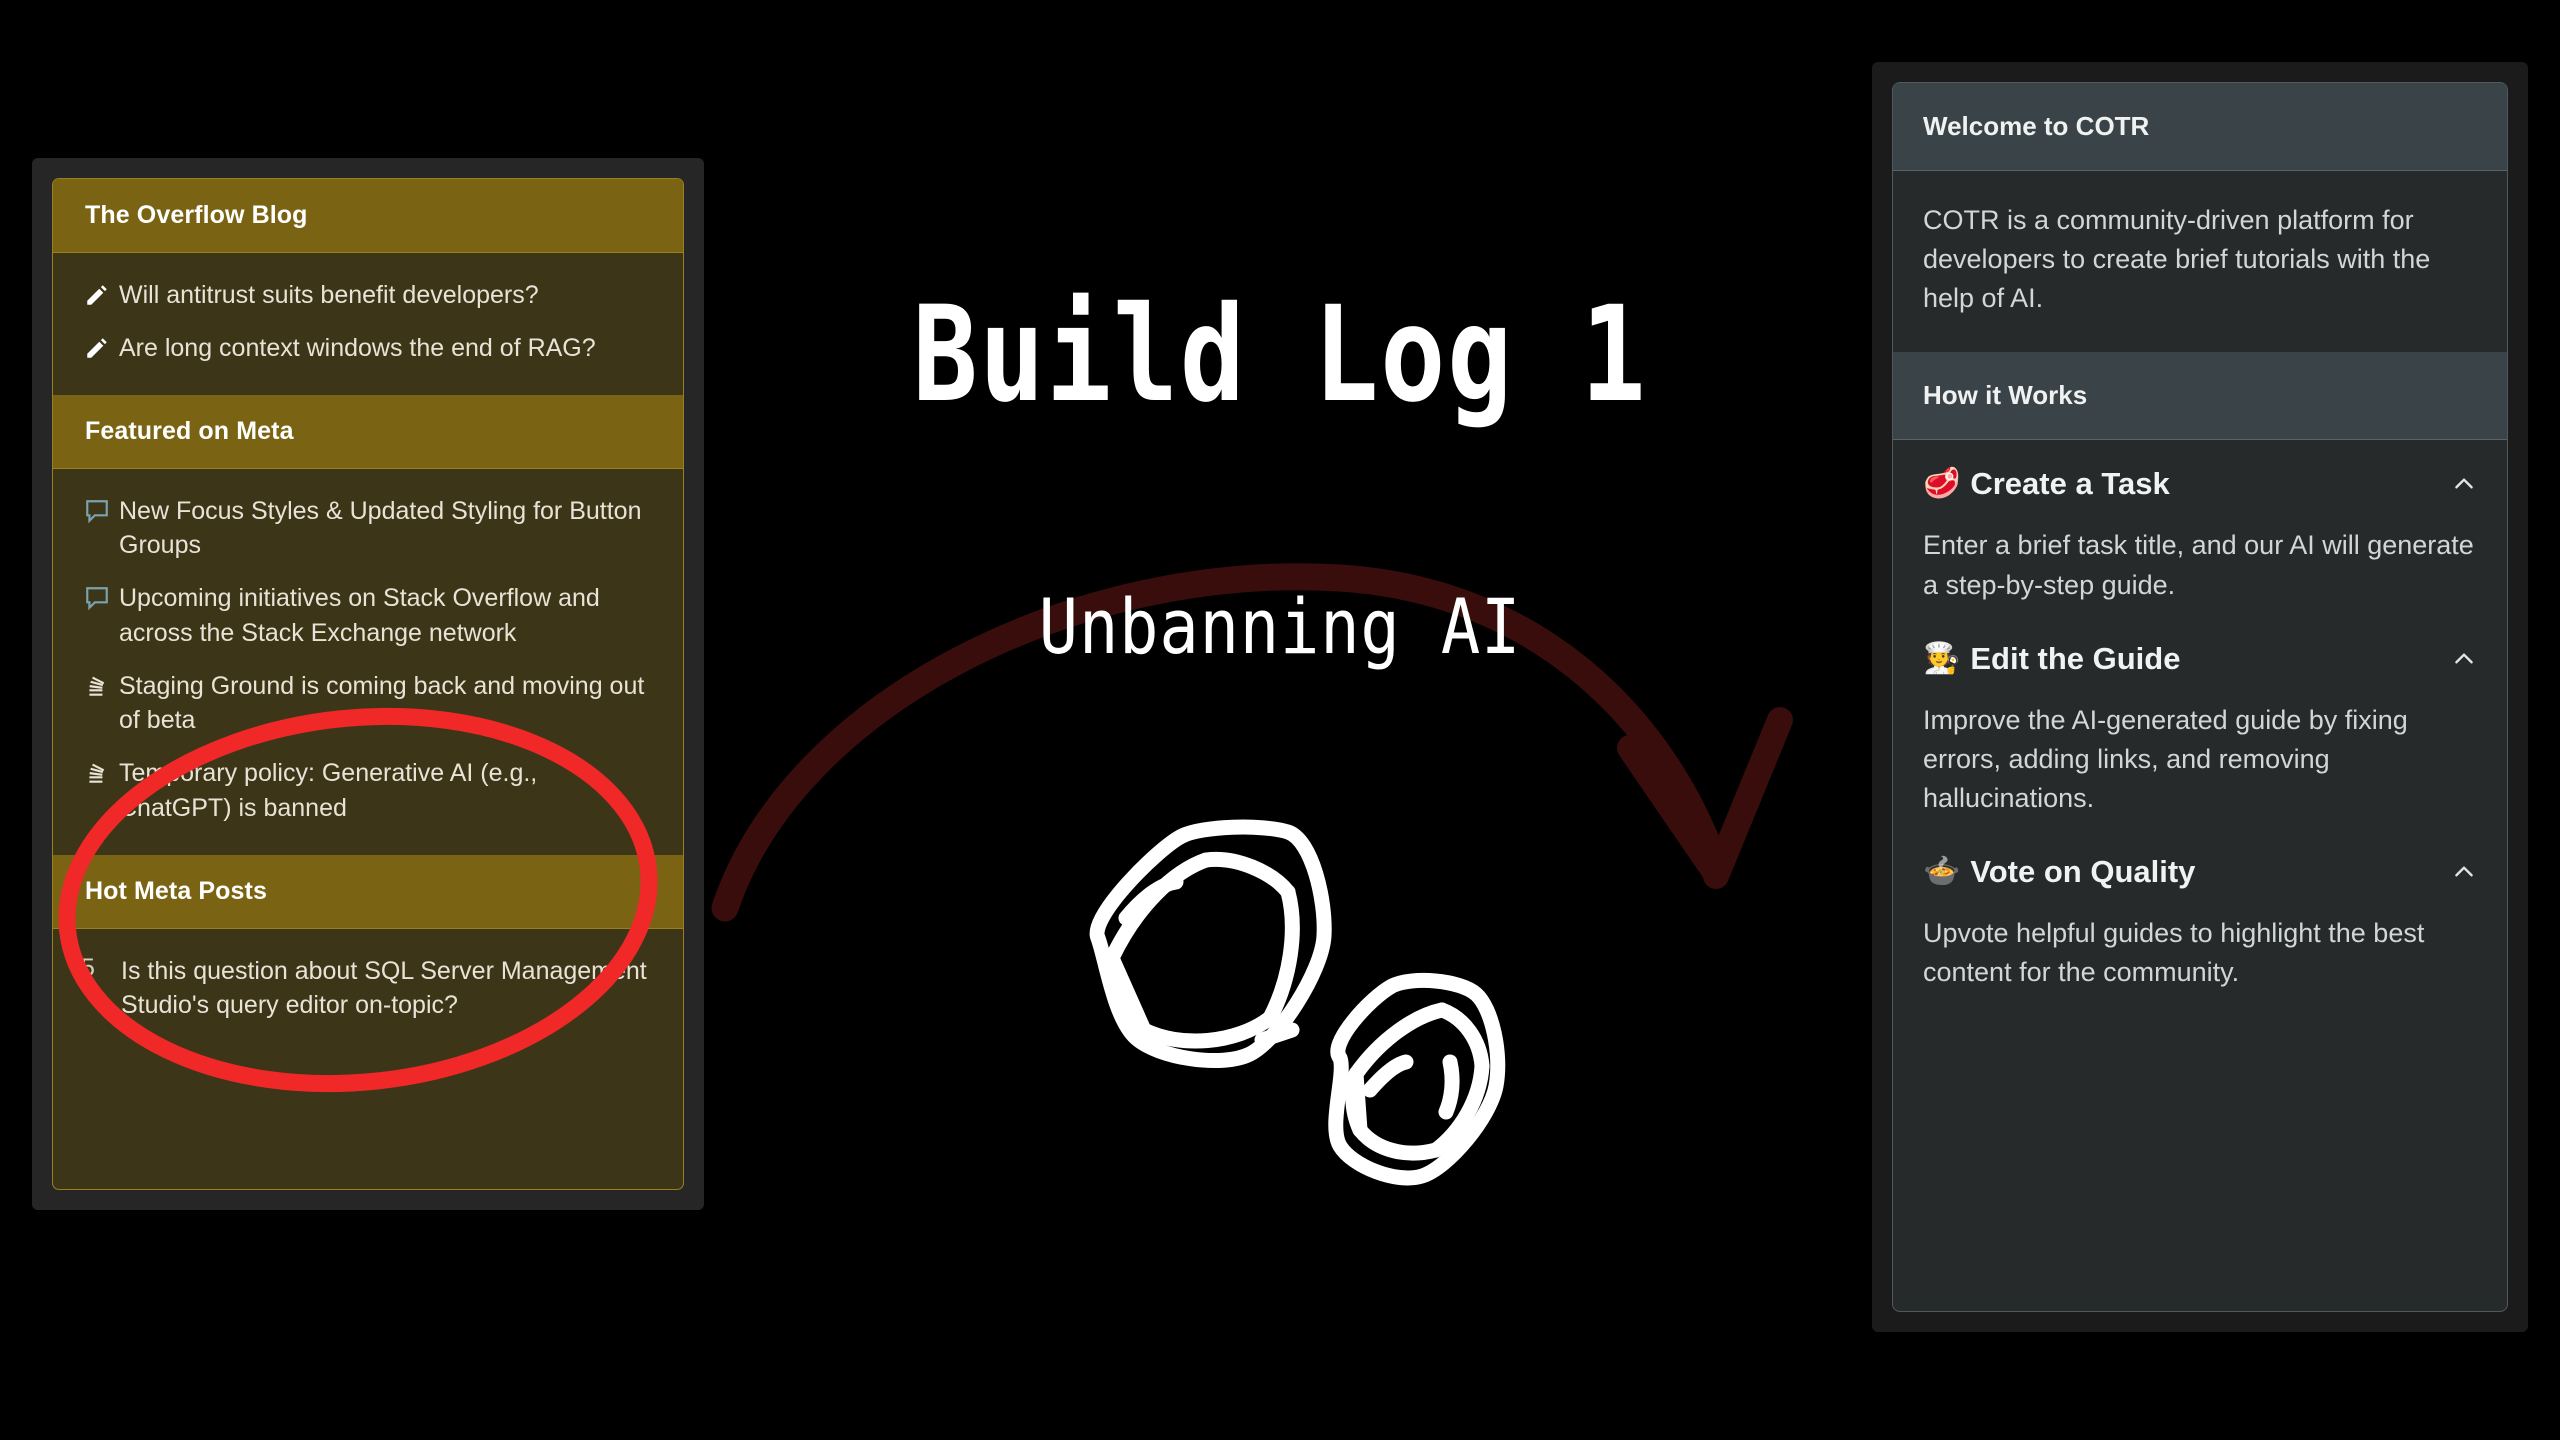 The width and height of the screenshot is (2560, 1440). What do you see at coordinates (1297, 1002) in the screenshot?
I see `ice-cubes-doodle` at bounding box center [1297, 1002].